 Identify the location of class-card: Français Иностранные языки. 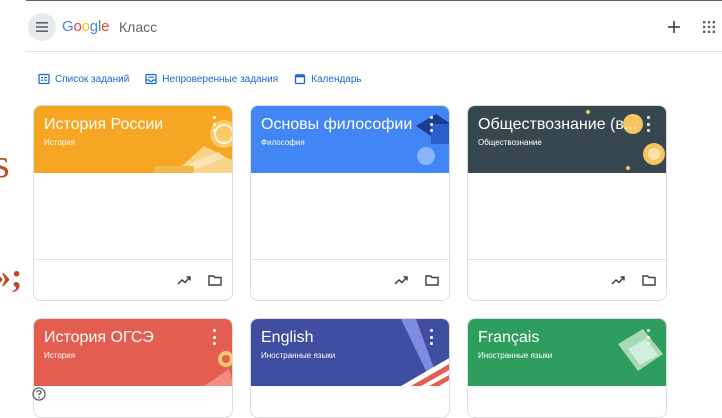
(567, 368).